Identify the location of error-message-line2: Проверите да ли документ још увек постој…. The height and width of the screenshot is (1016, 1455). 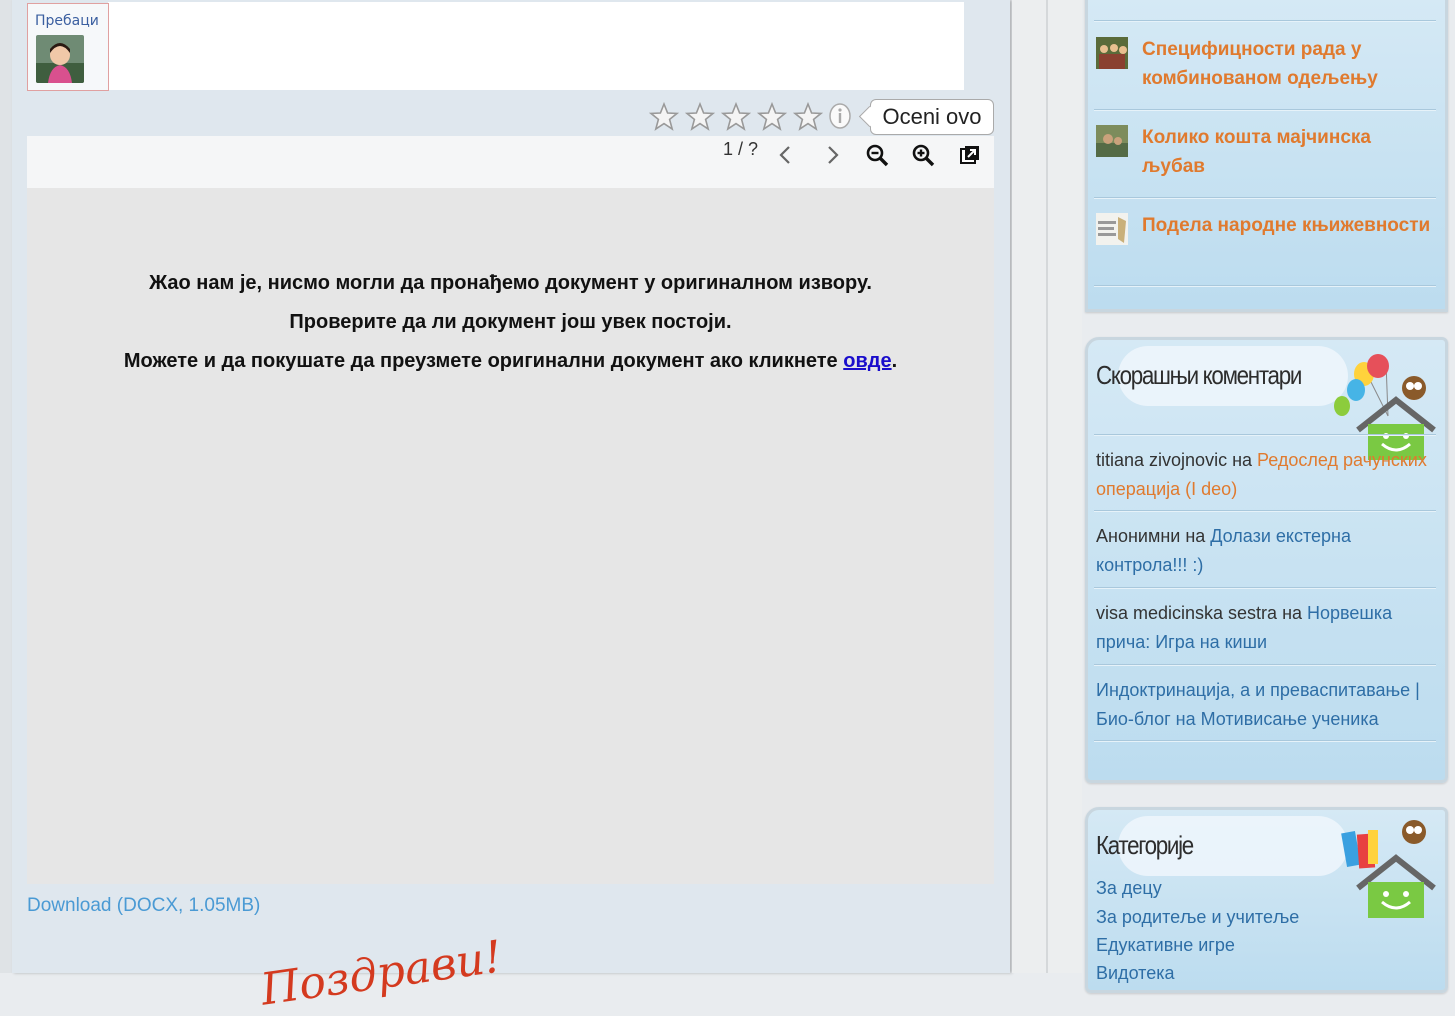
(510, 322).